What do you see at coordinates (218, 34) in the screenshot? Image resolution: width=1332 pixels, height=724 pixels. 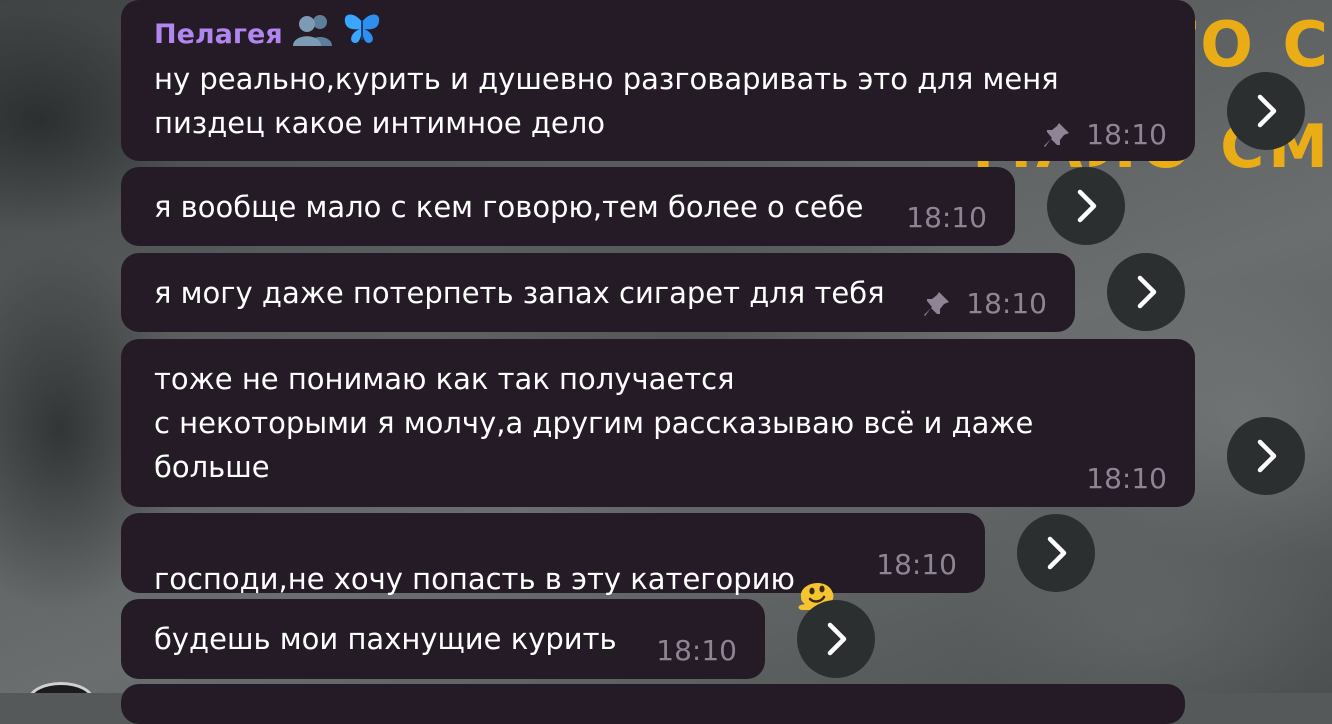 I see `sender-name-text: Пелагея` at bounding box center [218, 34].